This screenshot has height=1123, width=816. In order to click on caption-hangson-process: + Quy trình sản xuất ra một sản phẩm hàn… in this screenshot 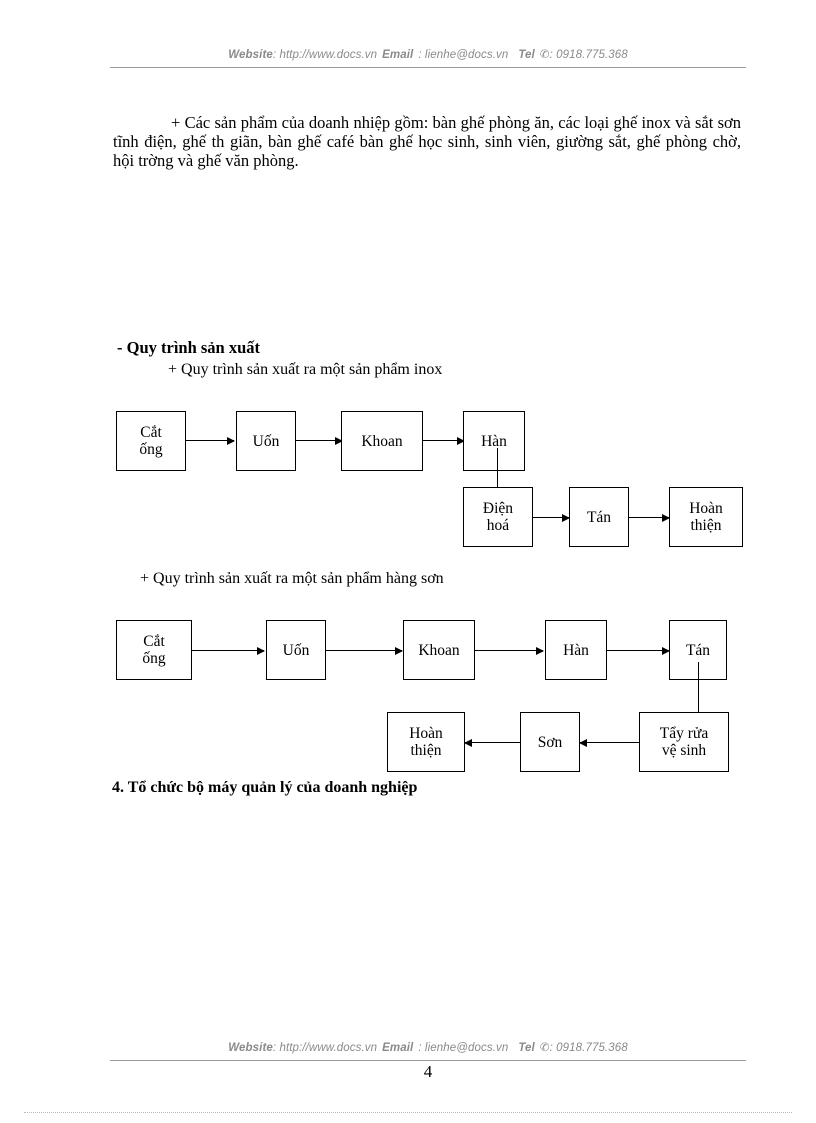, I will do `click(292, 578)`.